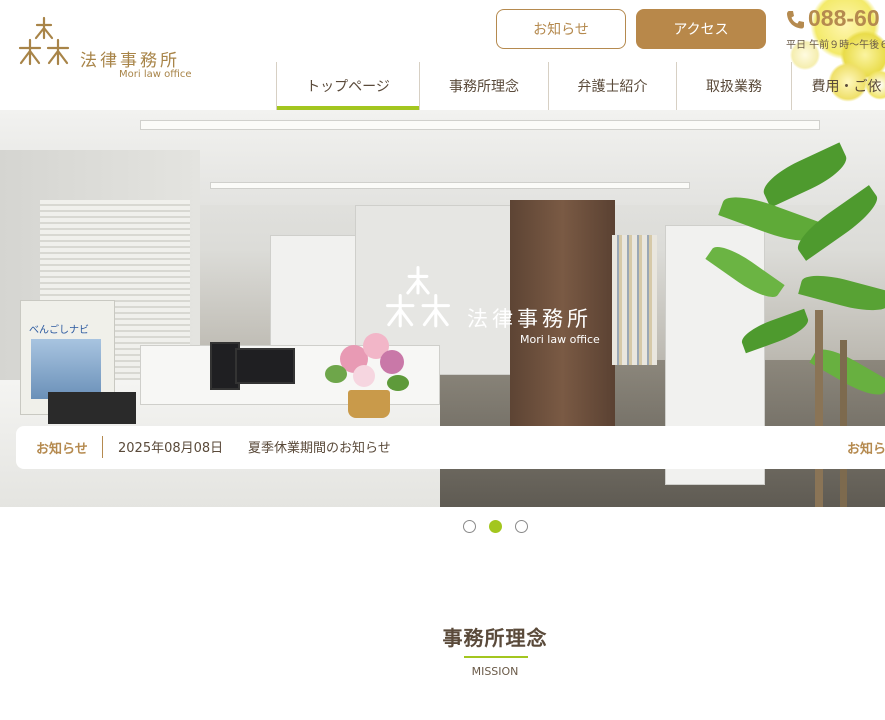 Image resolution: width=885 pixels, height=720 pixels. Describe the element at coordinates (59, 330) in the screenshot. I see `book-title: べんごしナビ` at that location.